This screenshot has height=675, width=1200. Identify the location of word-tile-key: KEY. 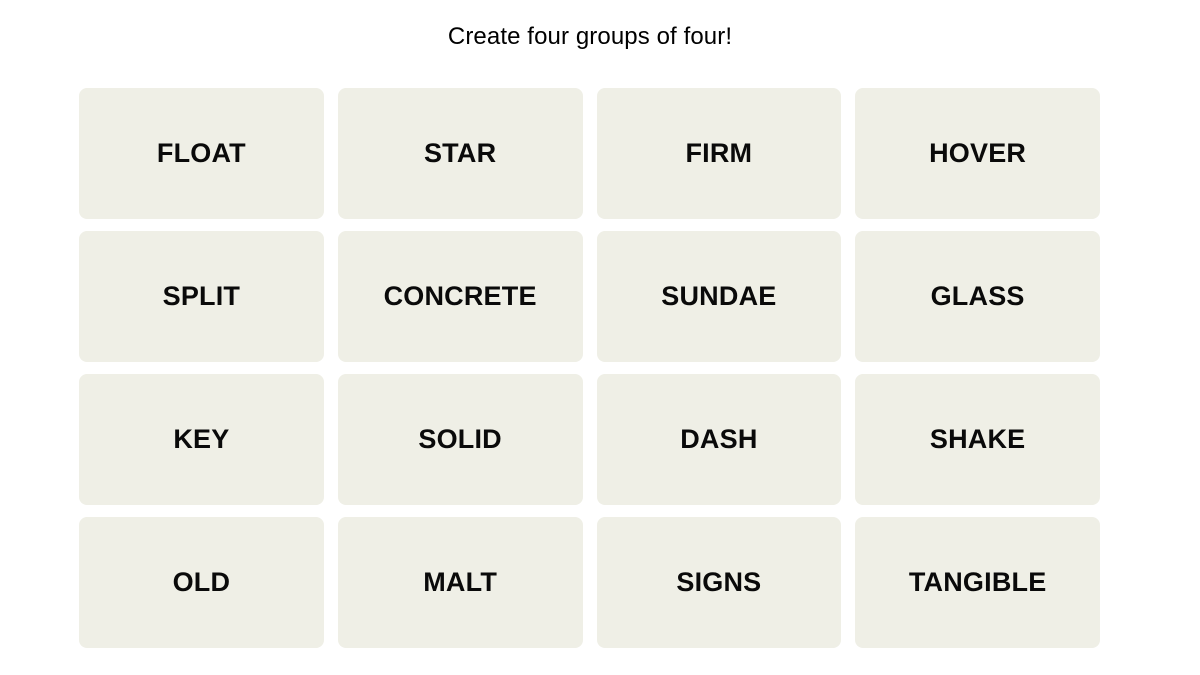
(201, 439).